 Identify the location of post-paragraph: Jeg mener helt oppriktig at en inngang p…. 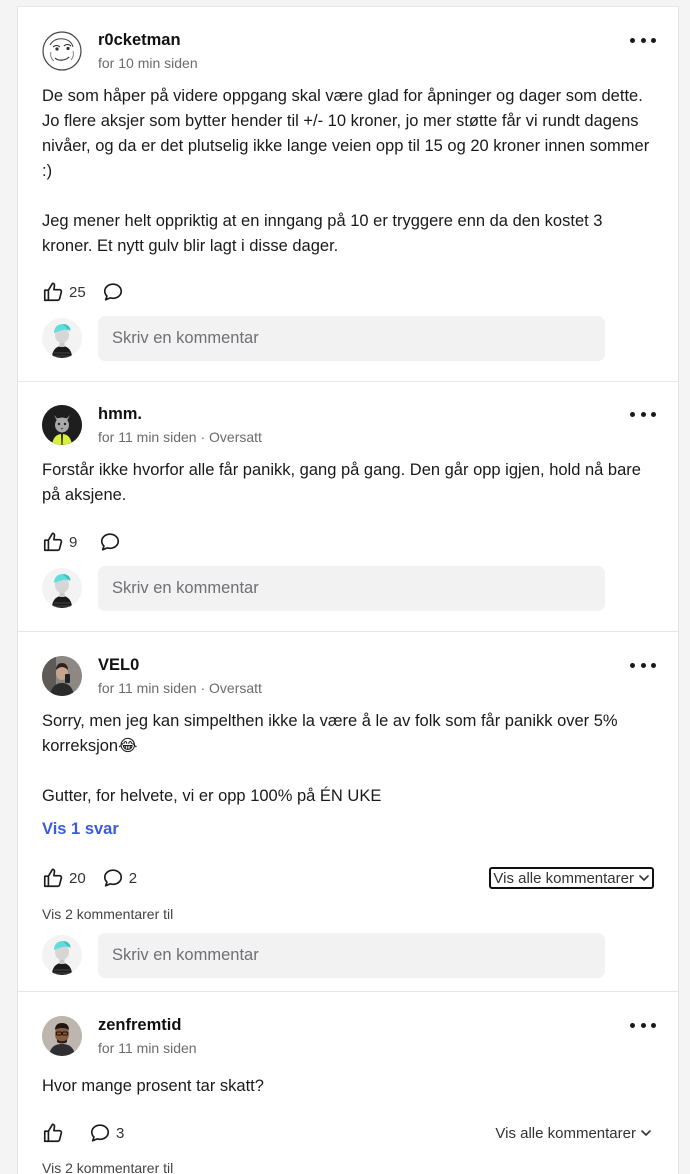
(322, 233).